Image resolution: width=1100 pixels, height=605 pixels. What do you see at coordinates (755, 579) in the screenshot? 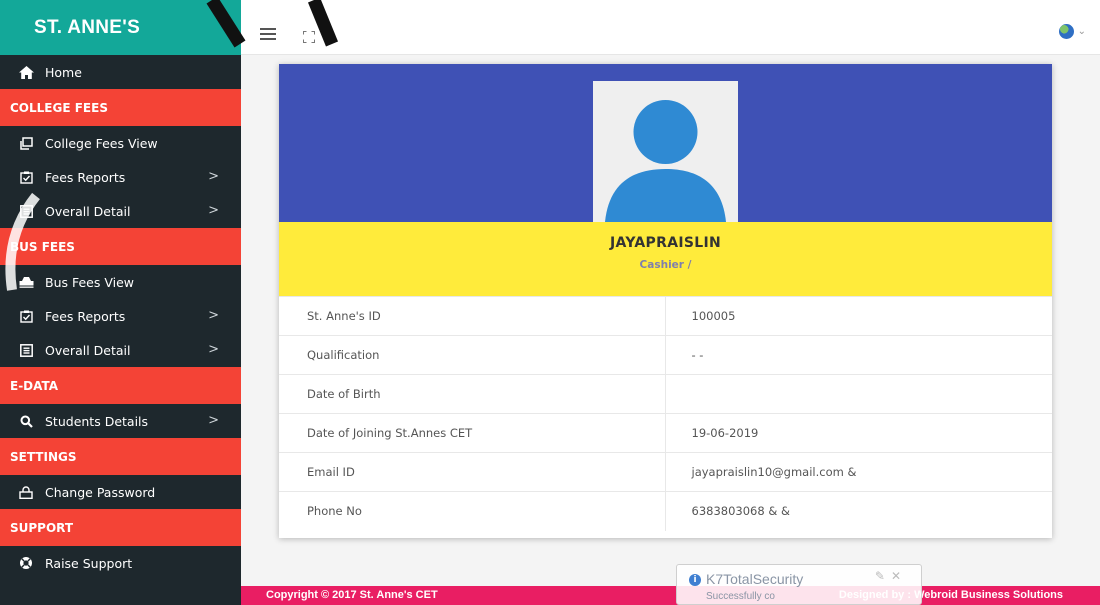
I see `notification-title: K7TotalSecurity` at bounding box center [755, 579].